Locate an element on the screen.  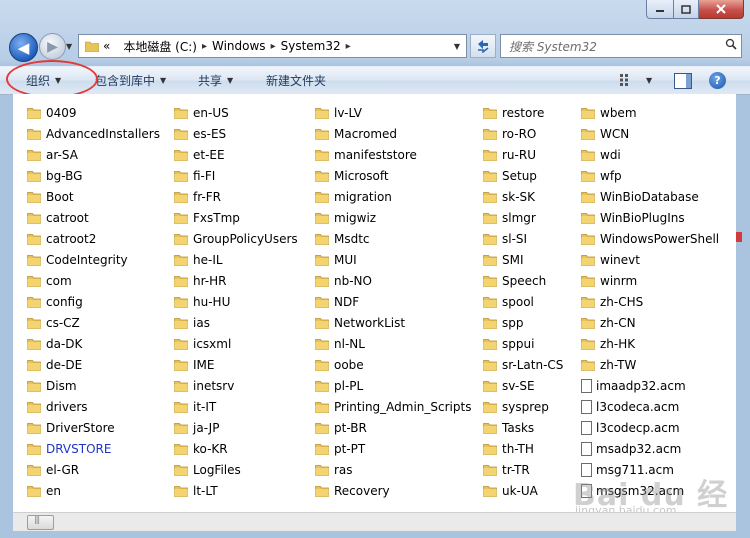
folder-item: de-DE is located at coordinates (93, 364).